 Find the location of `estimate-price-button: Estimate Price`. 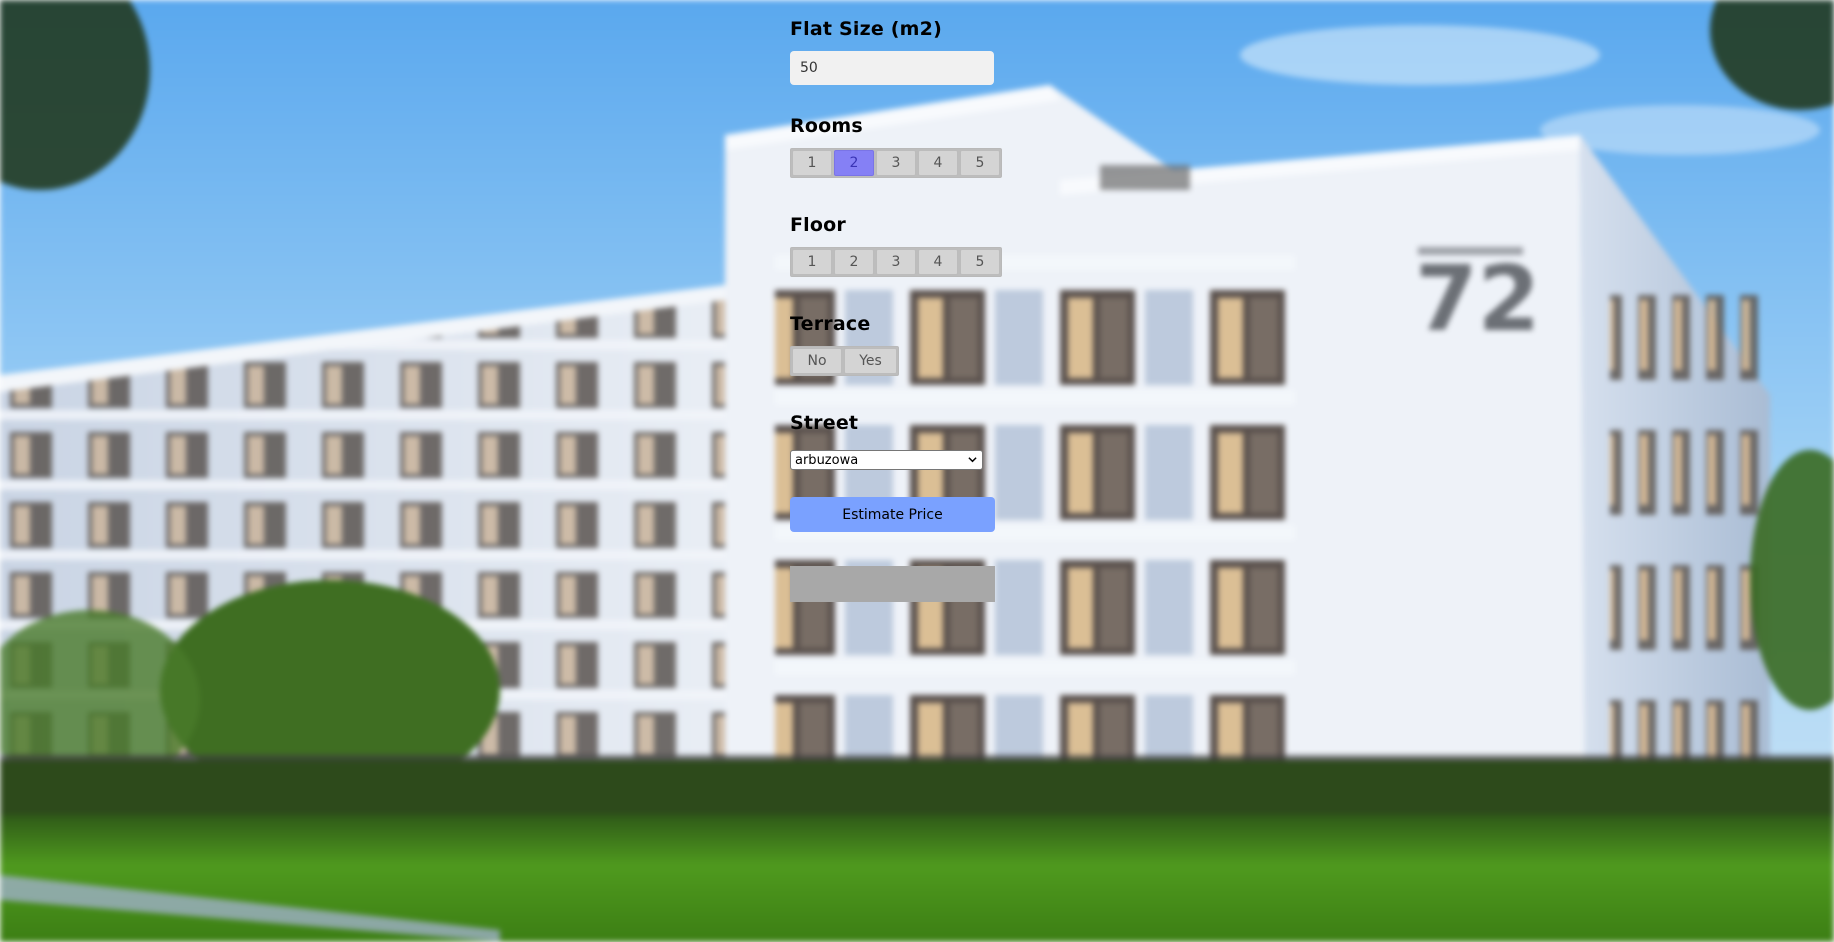

estimate-price-button: Estimate Price is located at coordinates (892, 514).